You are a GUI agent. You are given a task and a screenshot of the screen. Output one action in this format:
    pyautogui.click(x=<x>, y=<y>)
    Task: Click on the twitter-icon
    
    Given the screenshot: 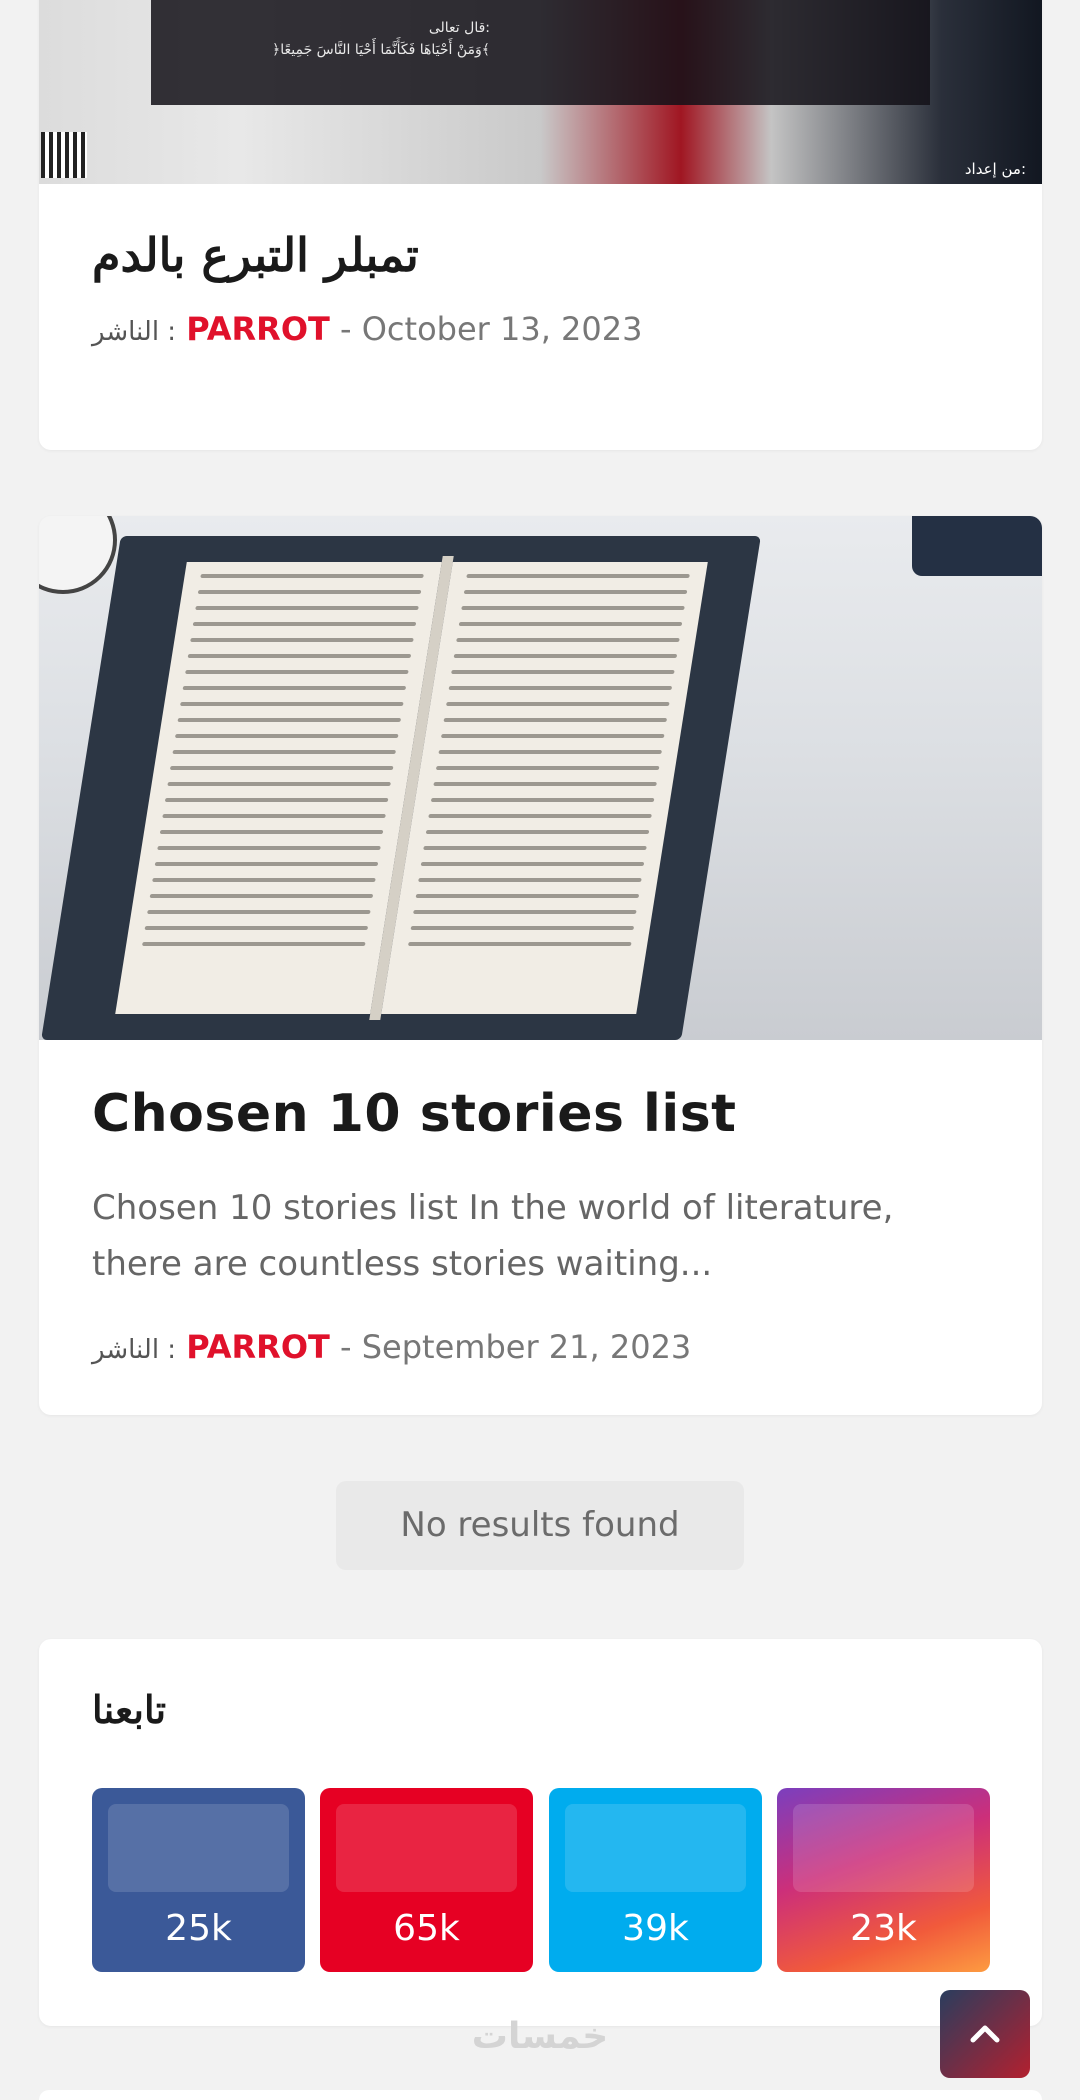 What is the action you would take?
    pyautogui.click(x=655, y=1848)
    